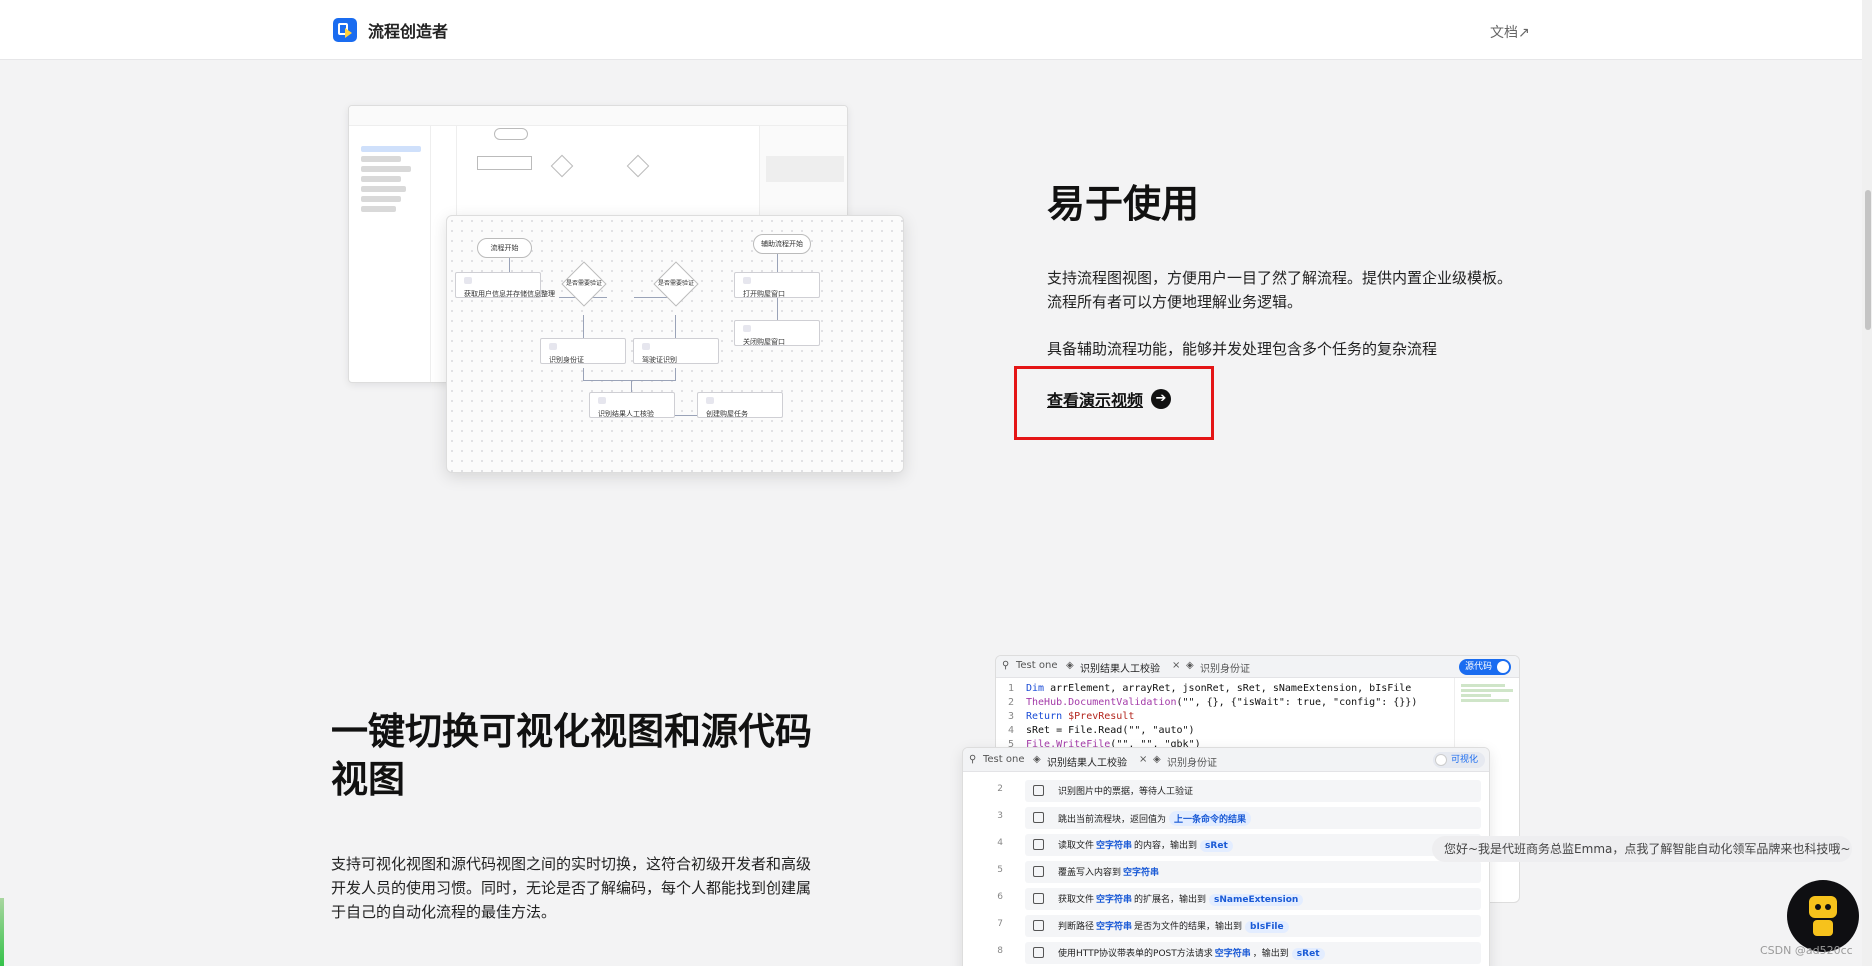 The width and height of the screenshot is (1872, 966). What do you see at coordinates (1226, 817) in the screenshot?
I see `command-row: 3 跳出当前流程块，返回值为 上一条命令的结果` at bounding box center [1226, 817].